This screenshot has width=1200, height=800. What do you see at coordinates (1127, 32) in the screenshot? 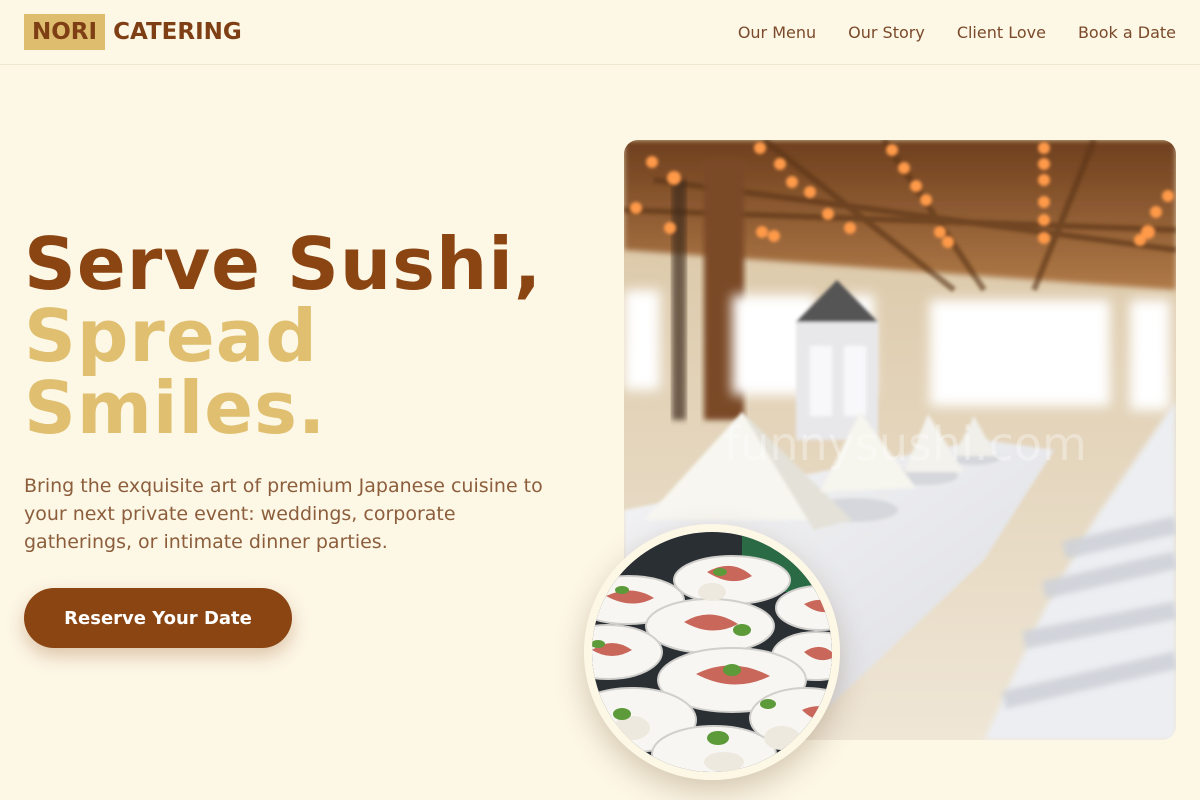
I see `nav-book-a-date: Book a Date` at bounding box center [1127, 32].